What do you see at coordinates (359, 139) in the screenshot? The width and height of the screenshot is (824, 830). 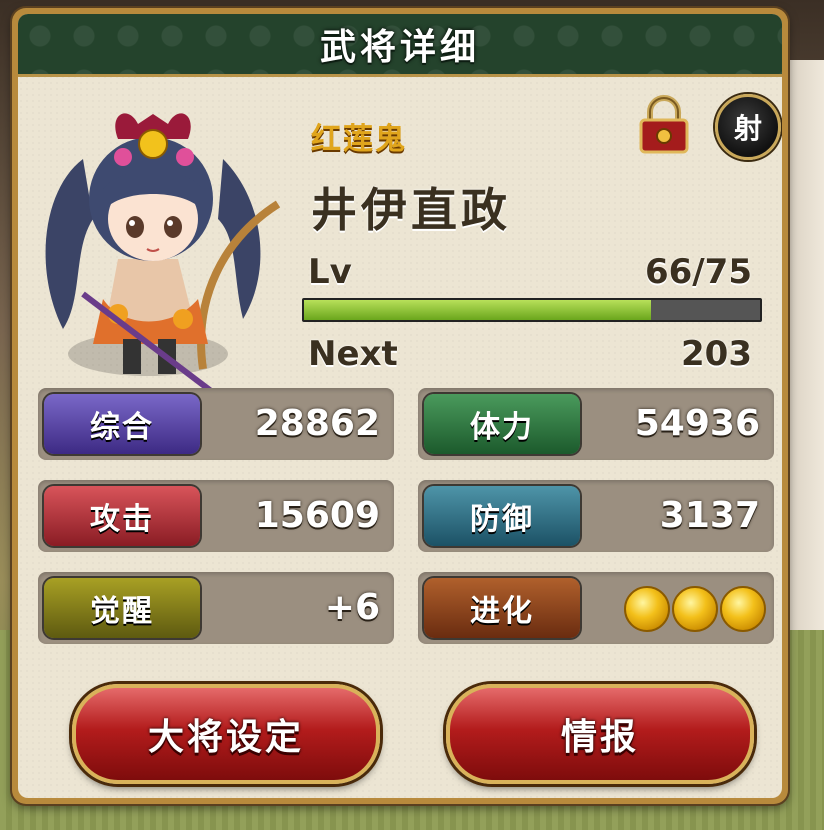 I see `general-subtitle: 红莲鬼` at bounding box center [359, 139].